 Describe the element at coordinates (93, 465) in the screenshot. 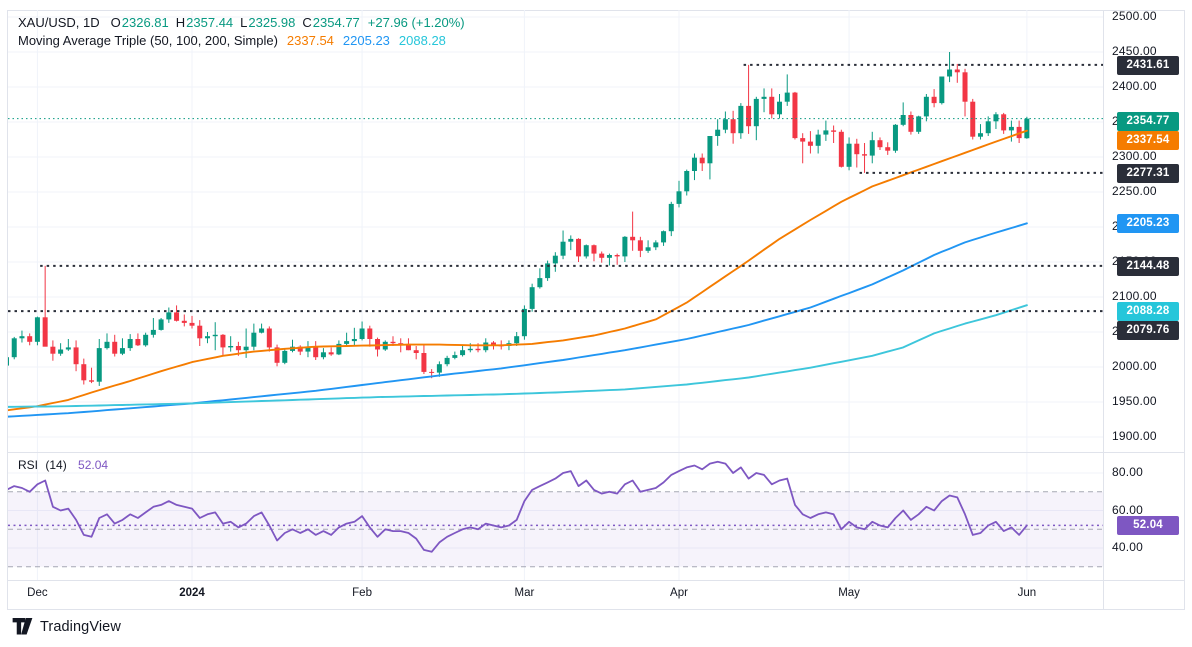

I see `rsi-current-value: 52.04` at that location.